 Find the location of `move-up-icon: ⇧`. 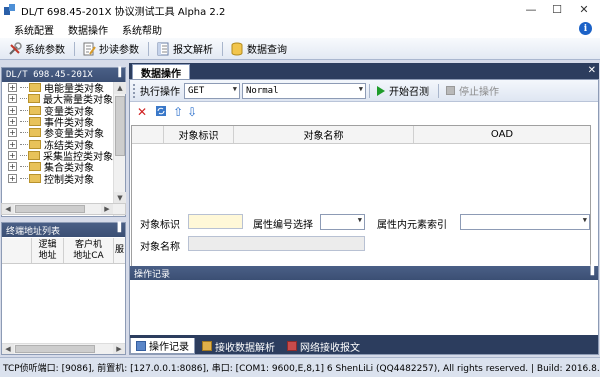

move-up-icon: ⇧ is located at coordinates (178, 112).